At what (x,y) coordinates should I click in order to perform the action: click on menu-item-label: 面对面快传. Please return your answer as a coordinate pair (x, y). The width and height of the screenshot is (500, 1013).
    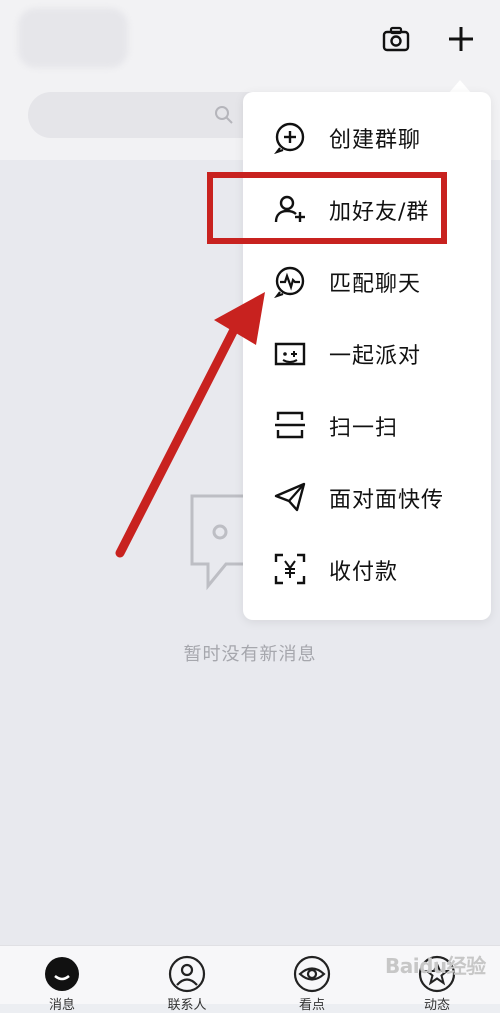
    Looking at the image, I should click on (387, 500).